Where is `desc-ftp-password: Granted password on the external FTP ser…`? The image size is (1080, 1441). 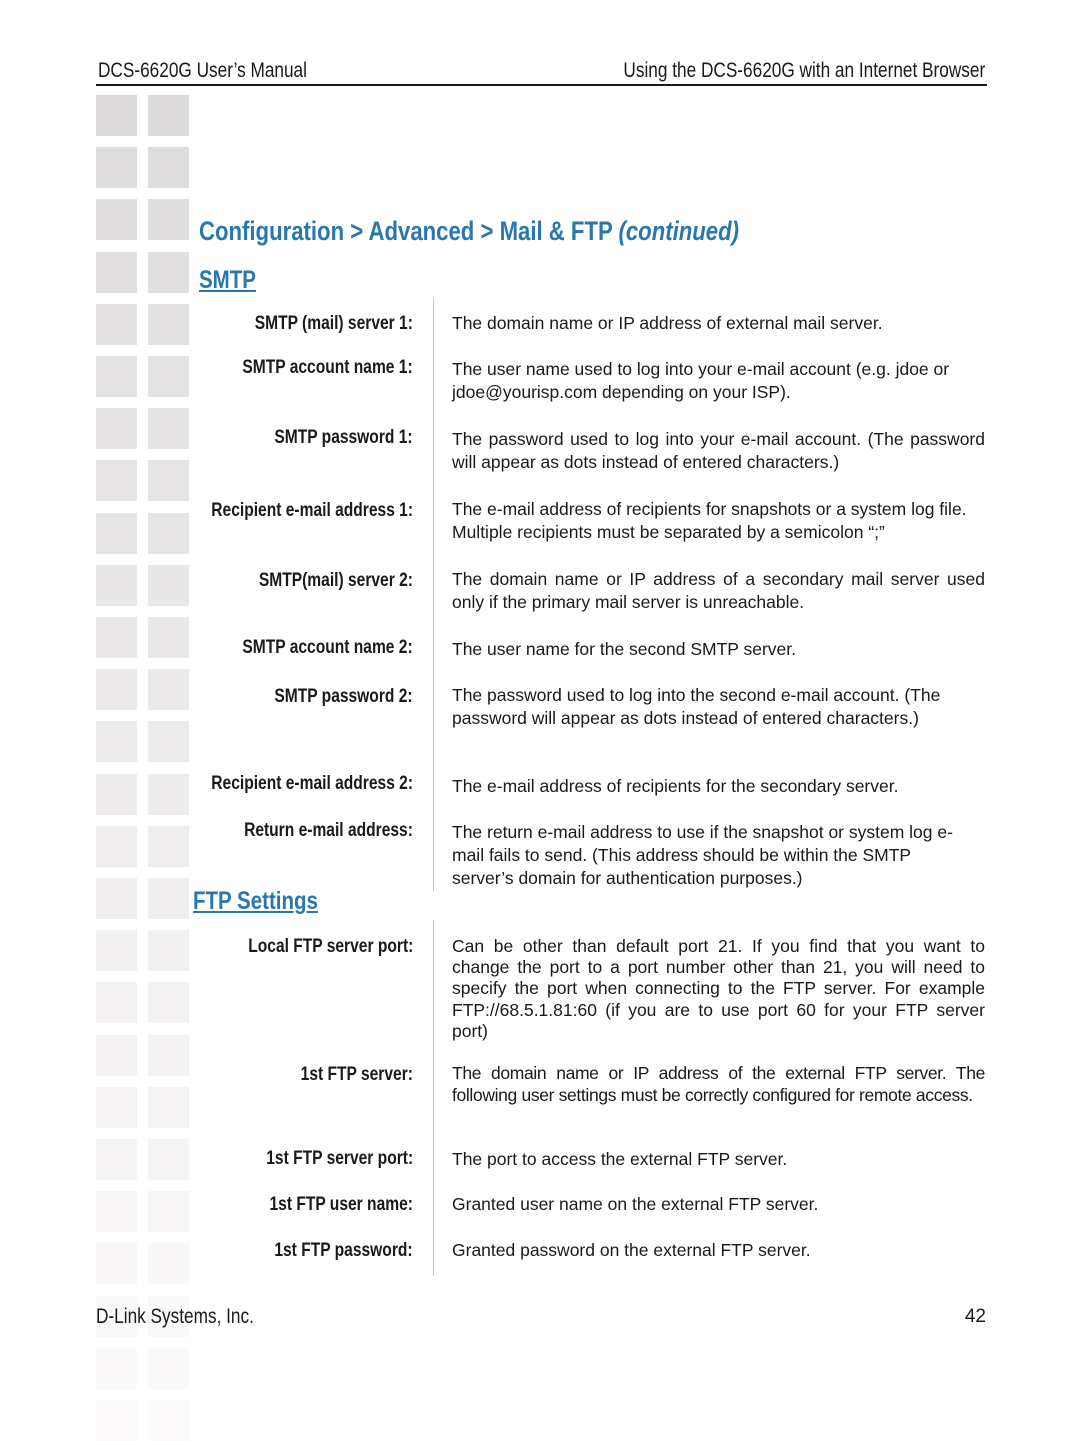
desc-ftp-password: Granted password on the external FTP ser… is located at coordinates (631, 1250).